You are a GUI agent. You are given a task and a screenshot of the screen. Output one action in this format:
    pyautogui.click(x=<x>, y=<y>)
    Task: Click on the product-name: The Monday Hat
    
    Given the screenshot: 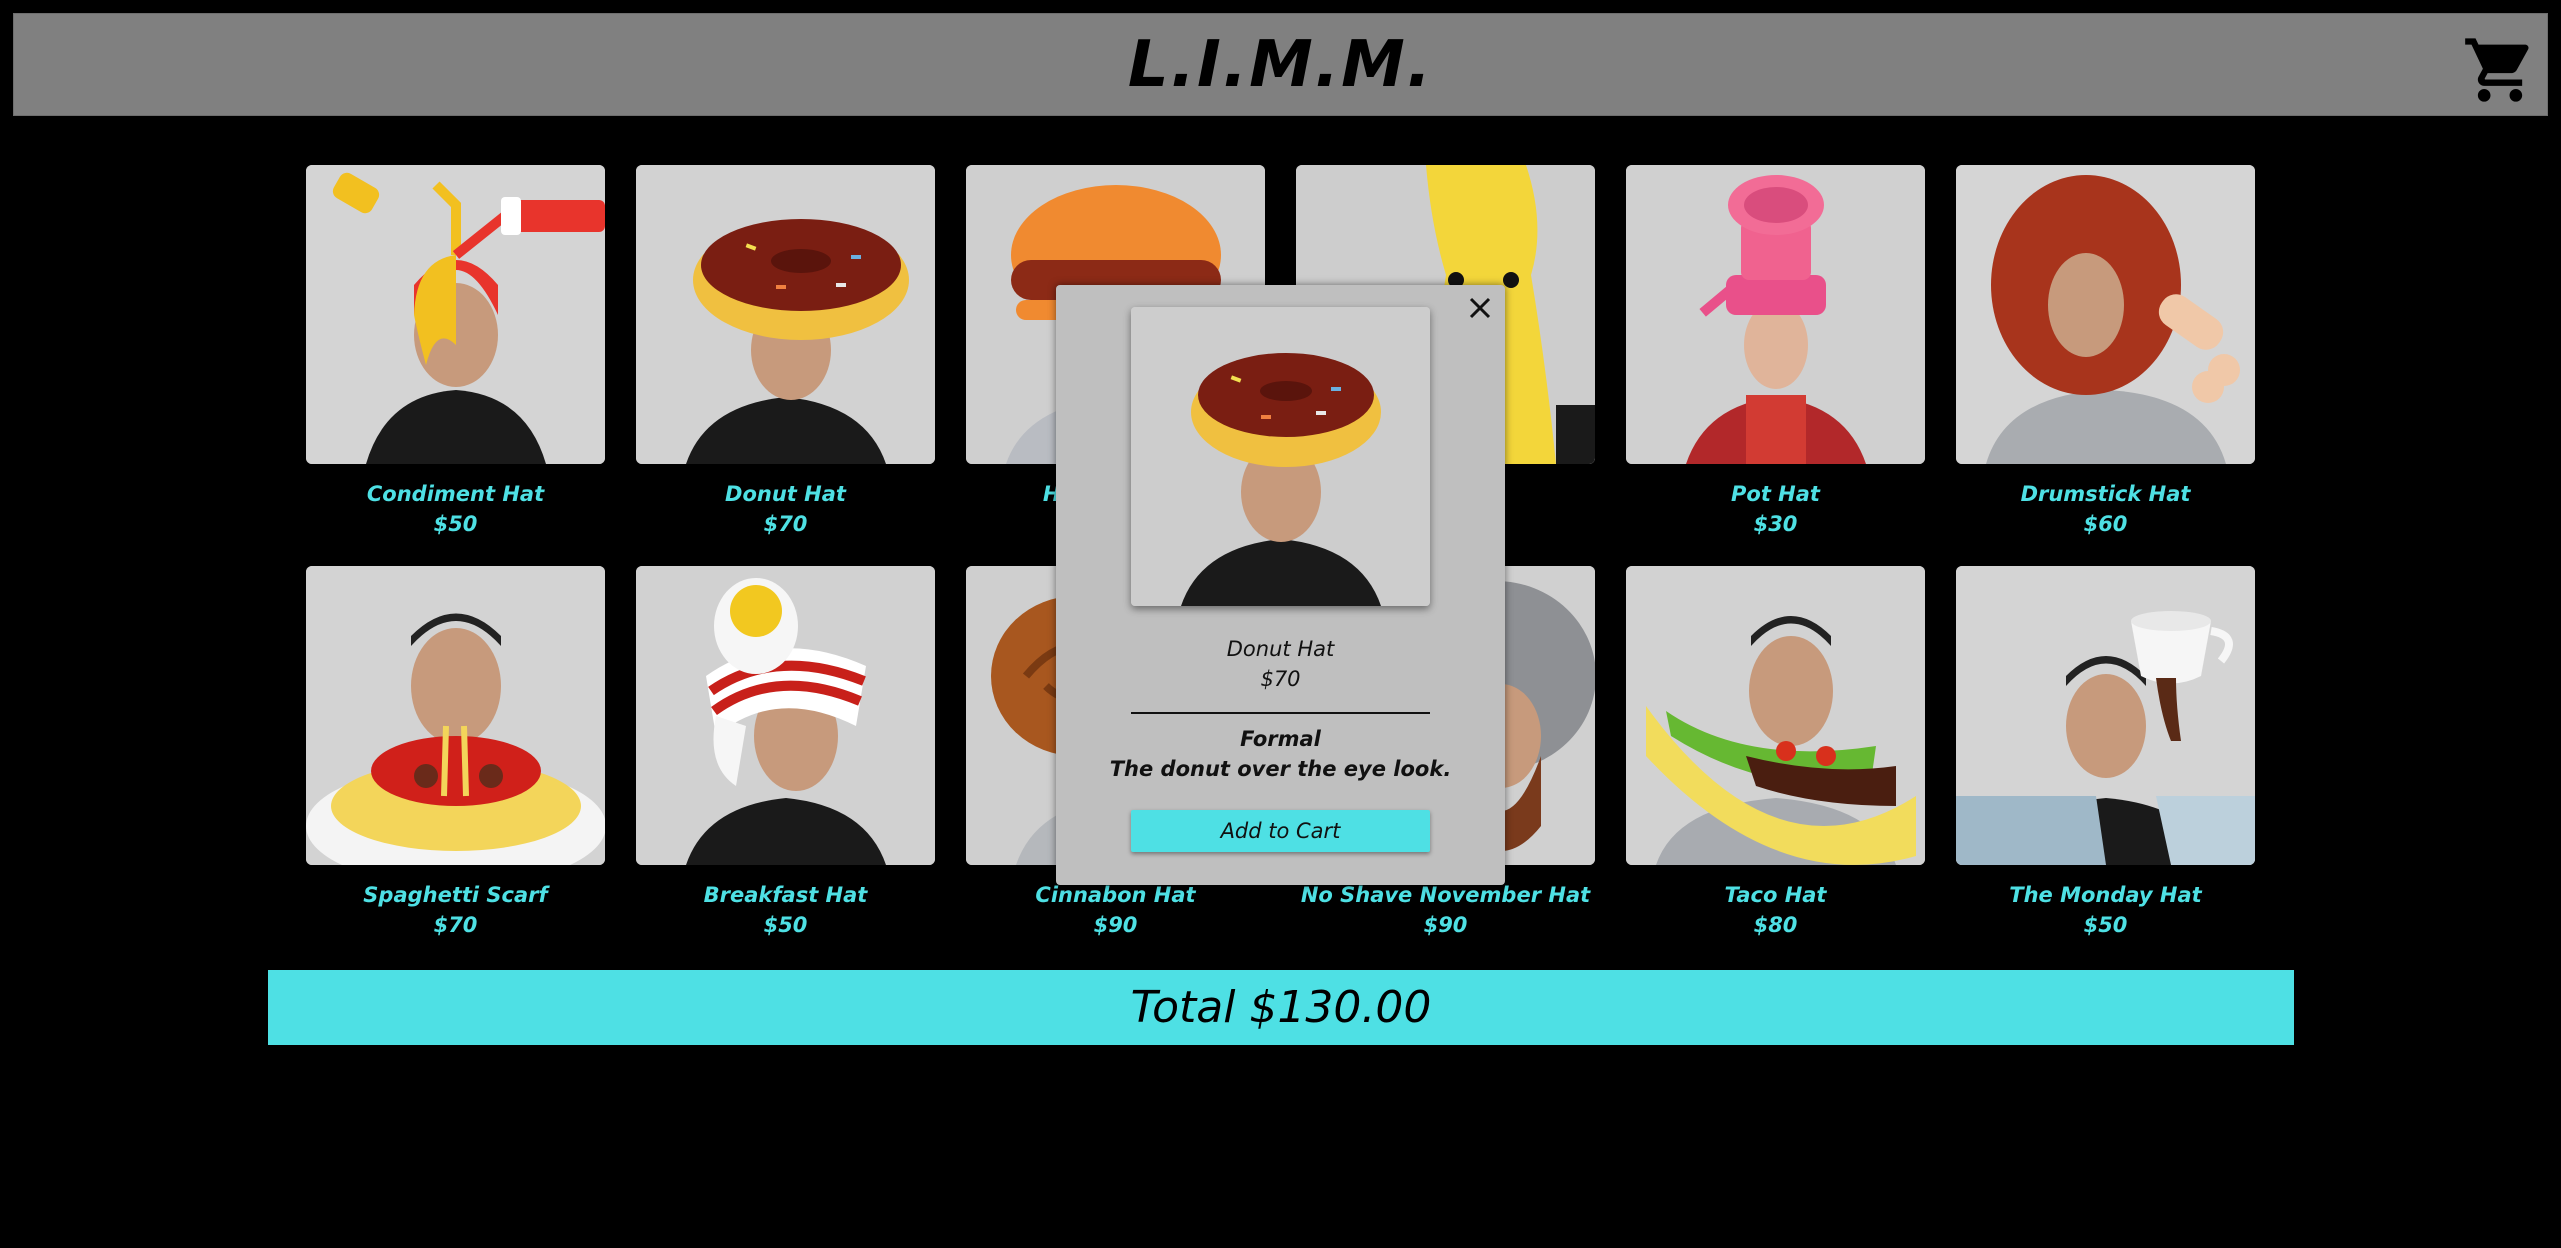 What is the action you would take?
    pyautogui.click(x=2105, y=895)
    